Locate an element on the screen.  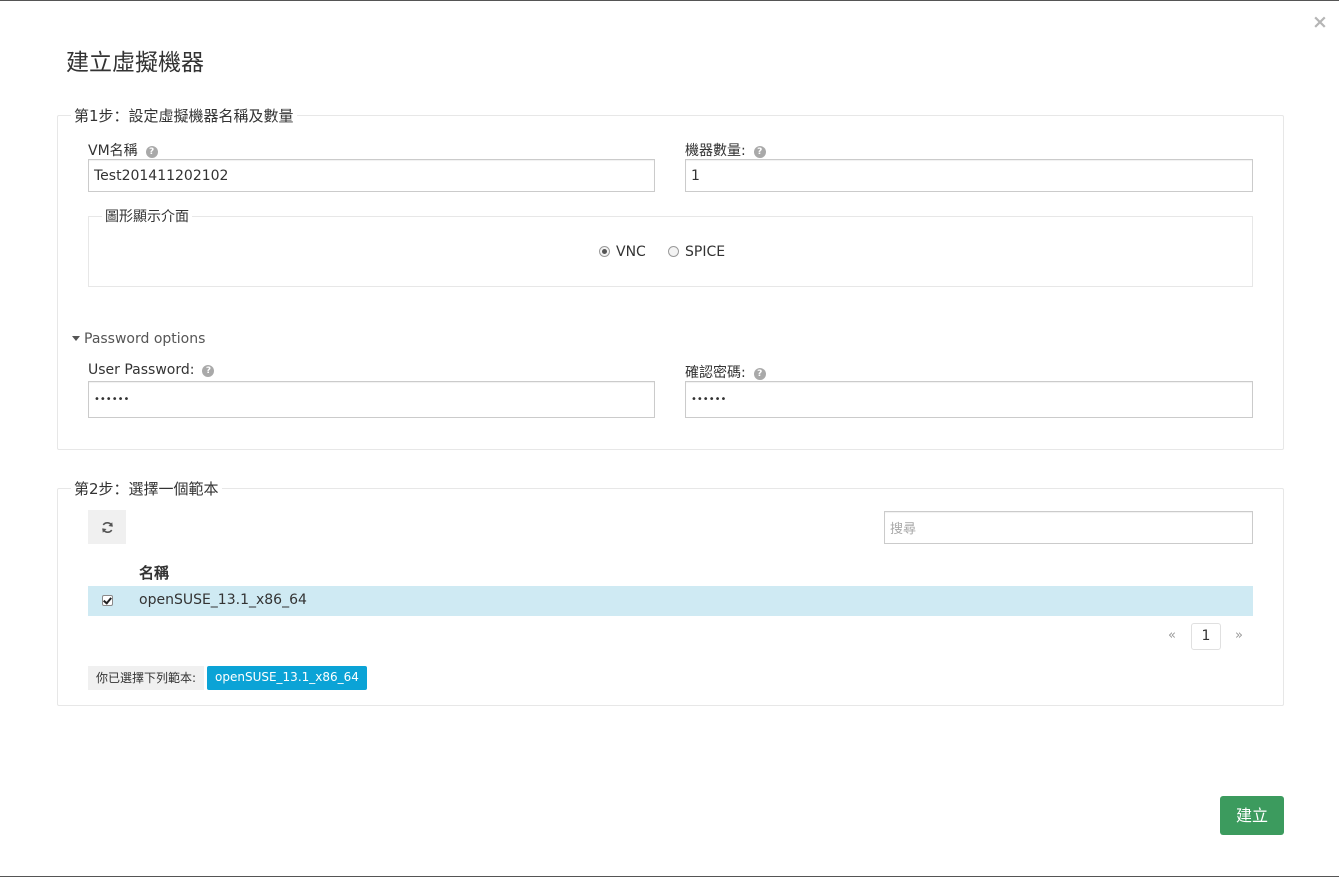
table-row: openSUSE_13.1_x86_64 is located at coordinates (670, 601).